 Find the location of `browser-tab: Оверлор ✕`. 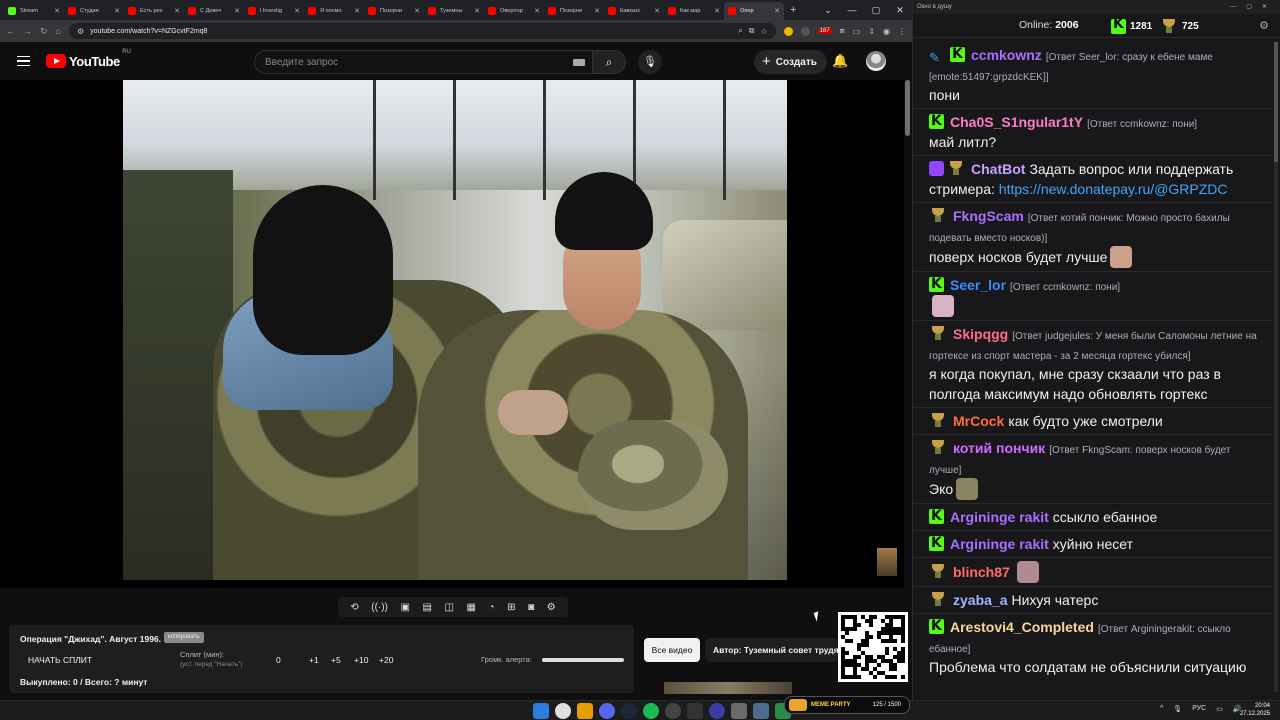

browser-tab: Оверлор ✕ is located at coordinates (514, 11).